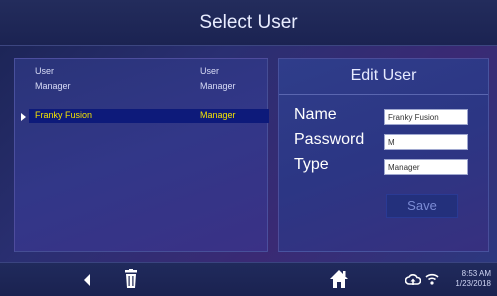 Image resolution: width=497 pixels, height=296 pixels. Describe the element at coordinates (432, 279) in the screenshot. I see `wifi-icon` at that location.